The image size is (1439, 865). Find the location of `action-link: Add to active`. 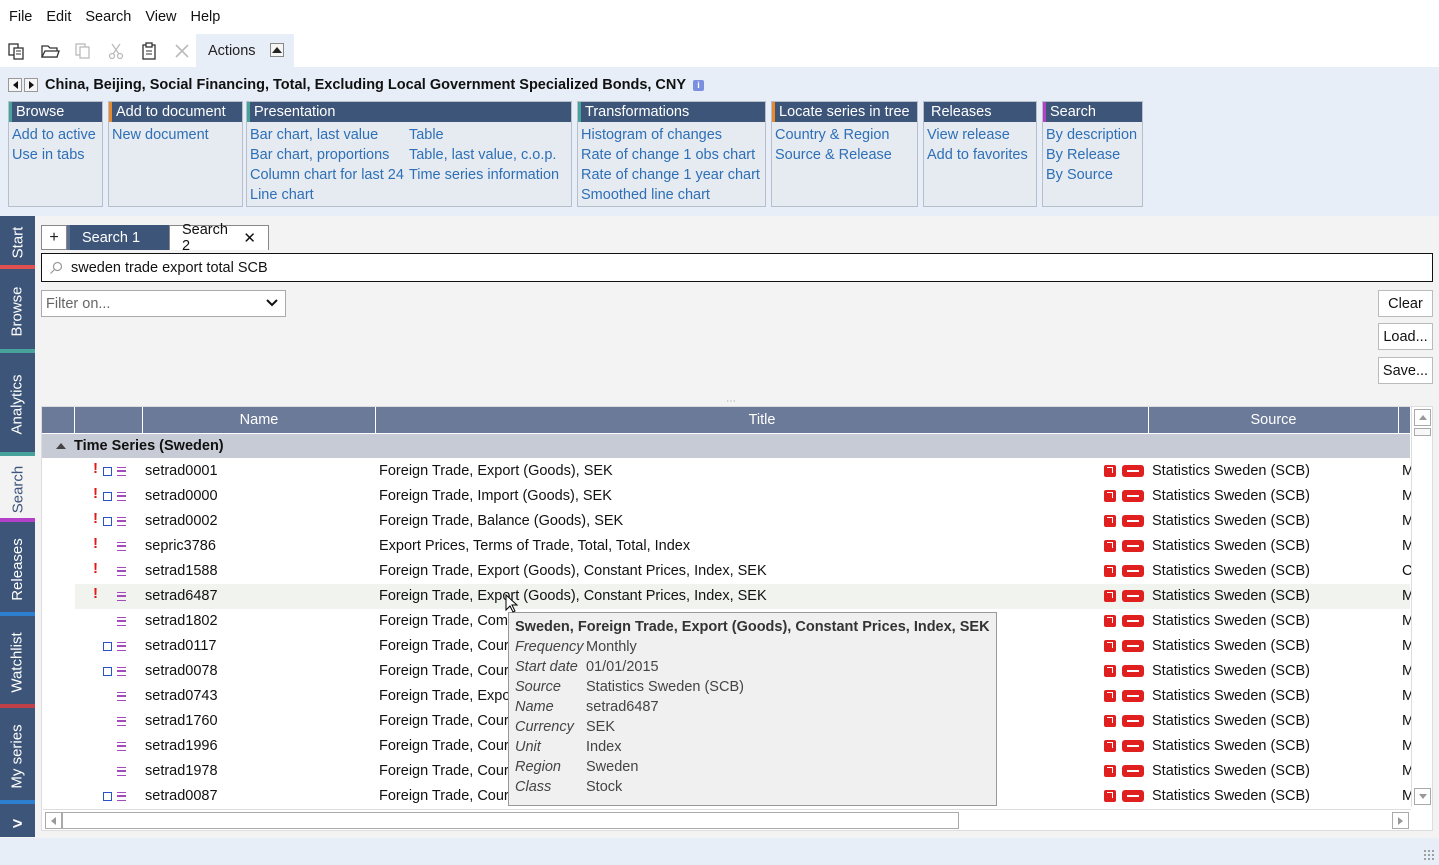

action-link: Add to active is located at coordinates (54, 135).